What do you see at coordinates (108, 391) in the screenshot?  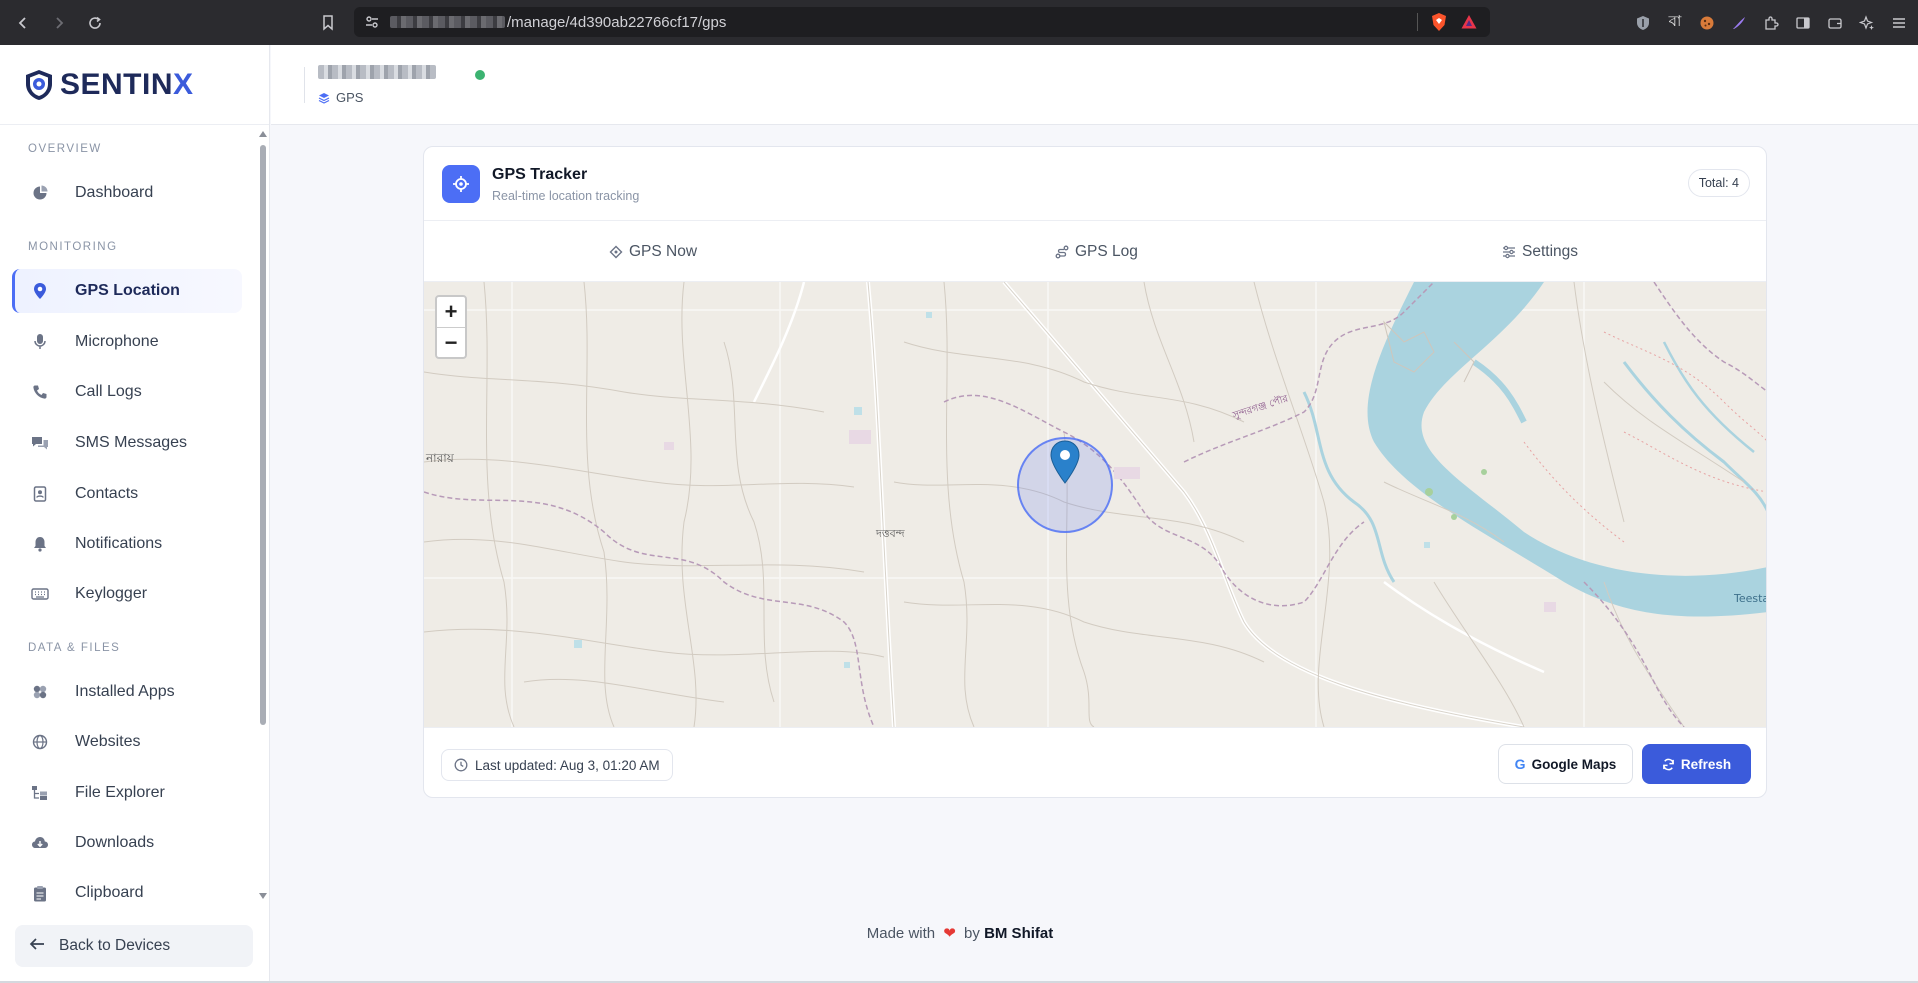 I see `sidebar-item-label: Call Logs` at bounding box center [108, 391].